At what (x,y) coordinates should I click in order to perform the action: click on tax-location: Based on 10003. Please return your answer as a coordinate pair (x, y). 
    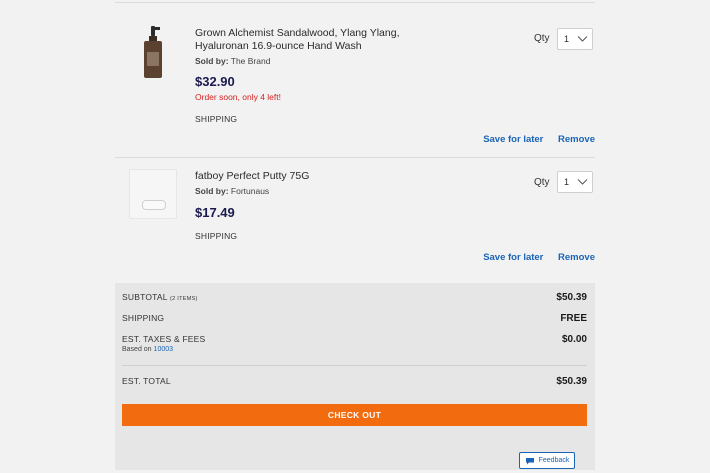
    Looking at the image, I should click on (147, 349).